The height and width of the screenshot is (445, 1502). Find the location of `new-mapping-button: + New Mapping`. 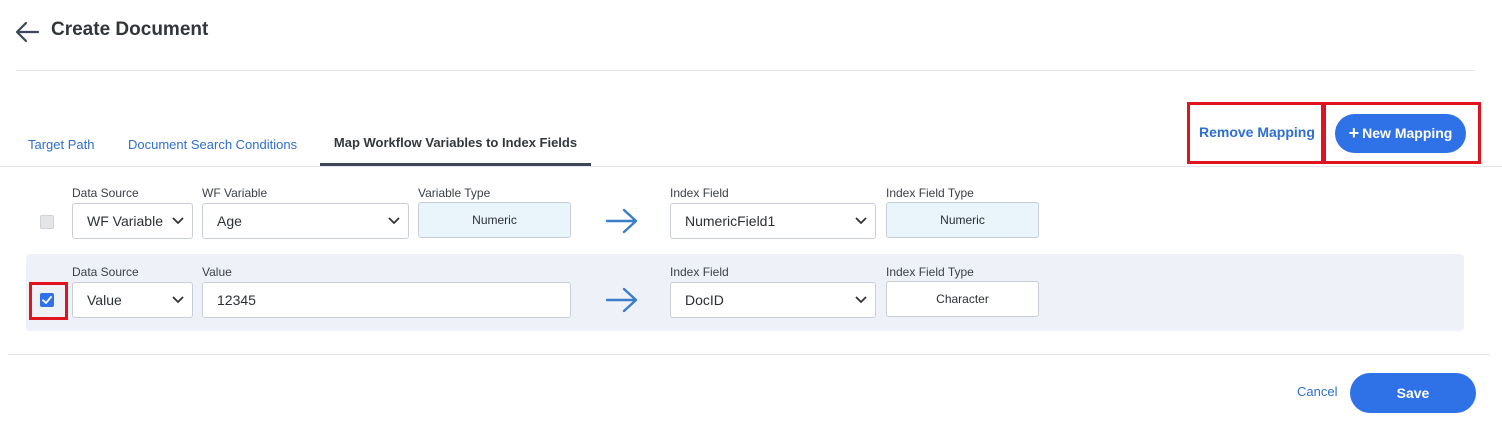

new-mapping-button: + New Mapping is located at coordinates (1400, 133).